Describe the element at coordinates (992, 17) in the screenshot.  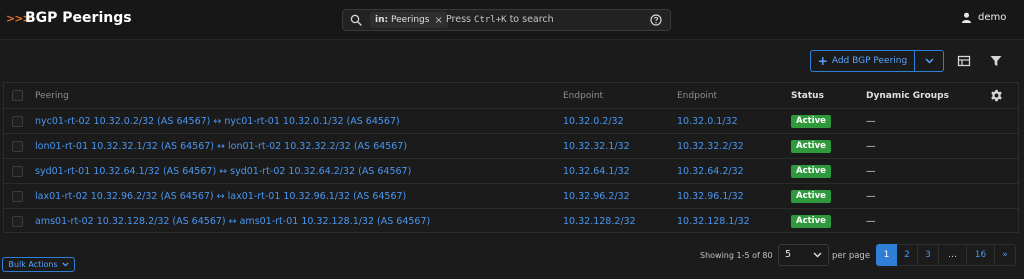
I see `user-name: demo` at that location.